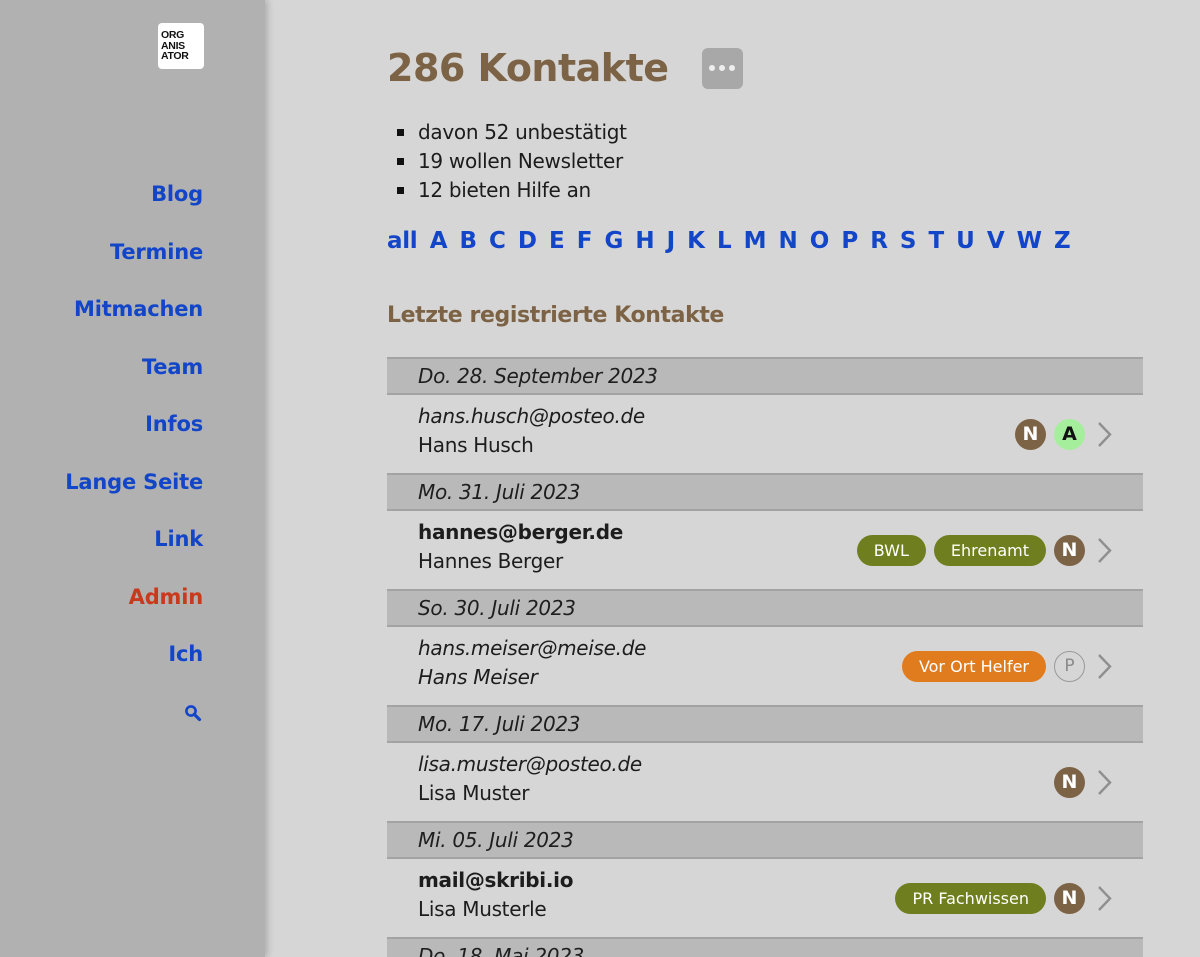 Image resolution: width=1200 pixels, height=957 pixels. I want to click on date-header: Do. 18. Mai 2023, so click(765, 947).